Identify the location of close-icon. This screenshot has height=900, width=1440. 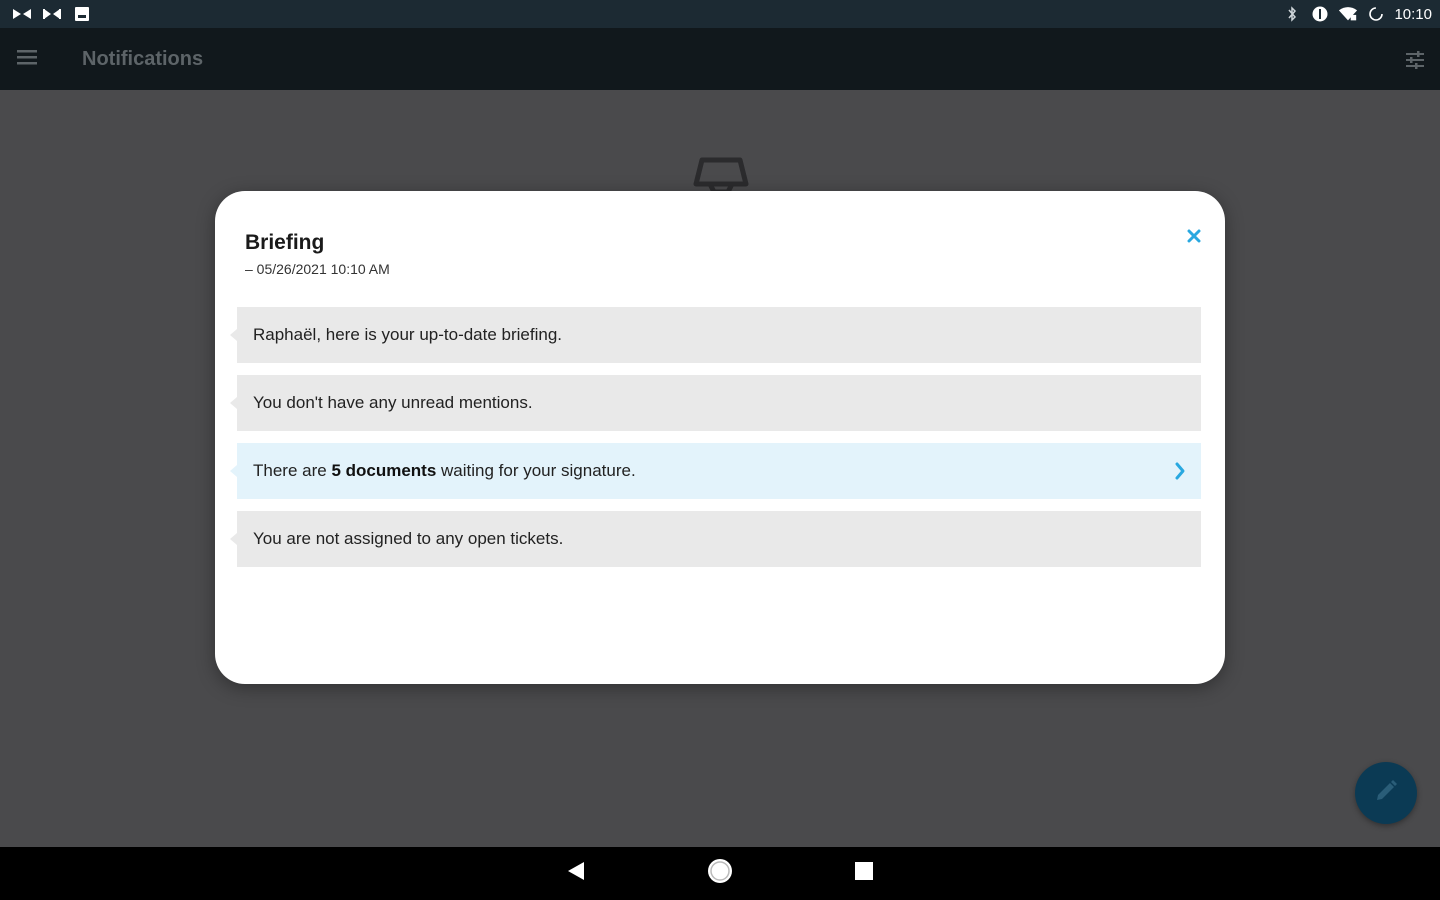
(1194, 238).